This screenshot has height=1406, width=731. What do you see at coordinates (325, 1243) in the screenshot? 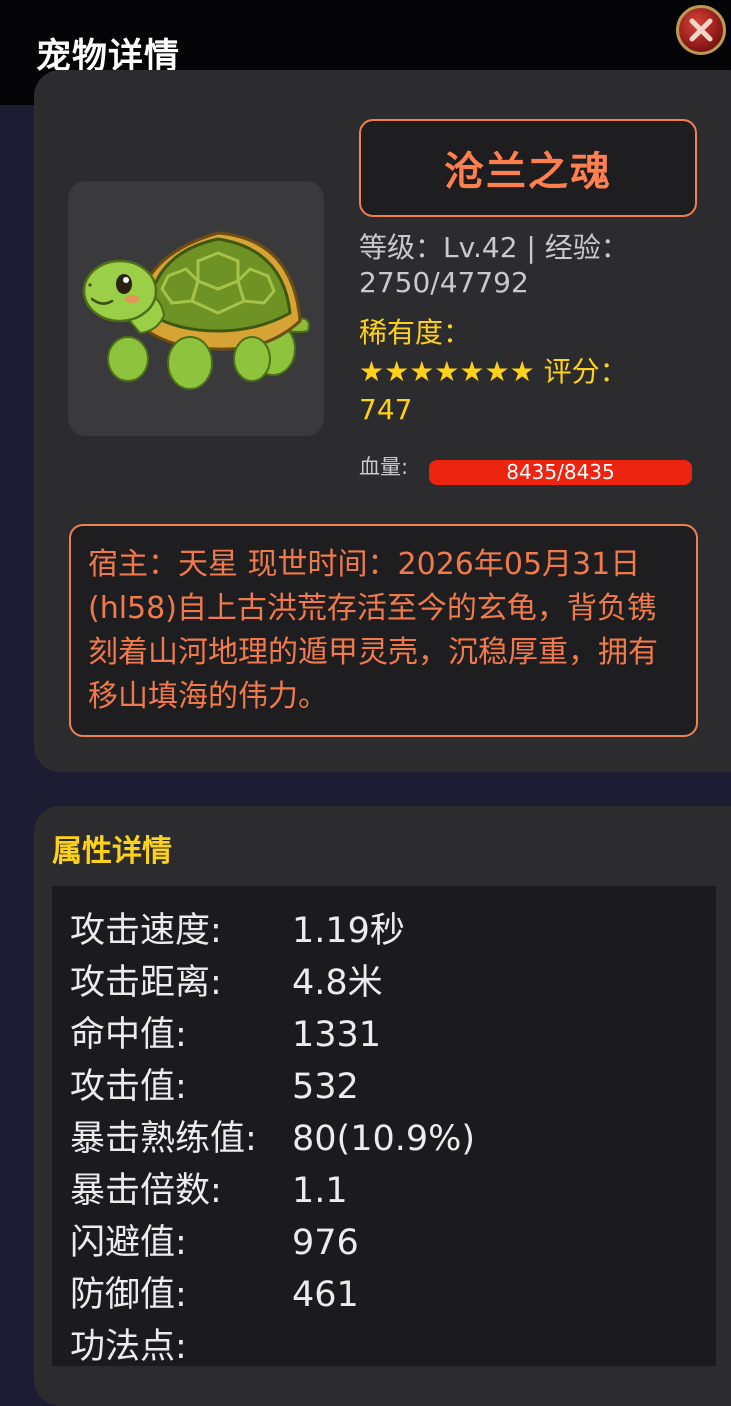
I see `attribute-value: 976` at bounding box center [325, 1243].